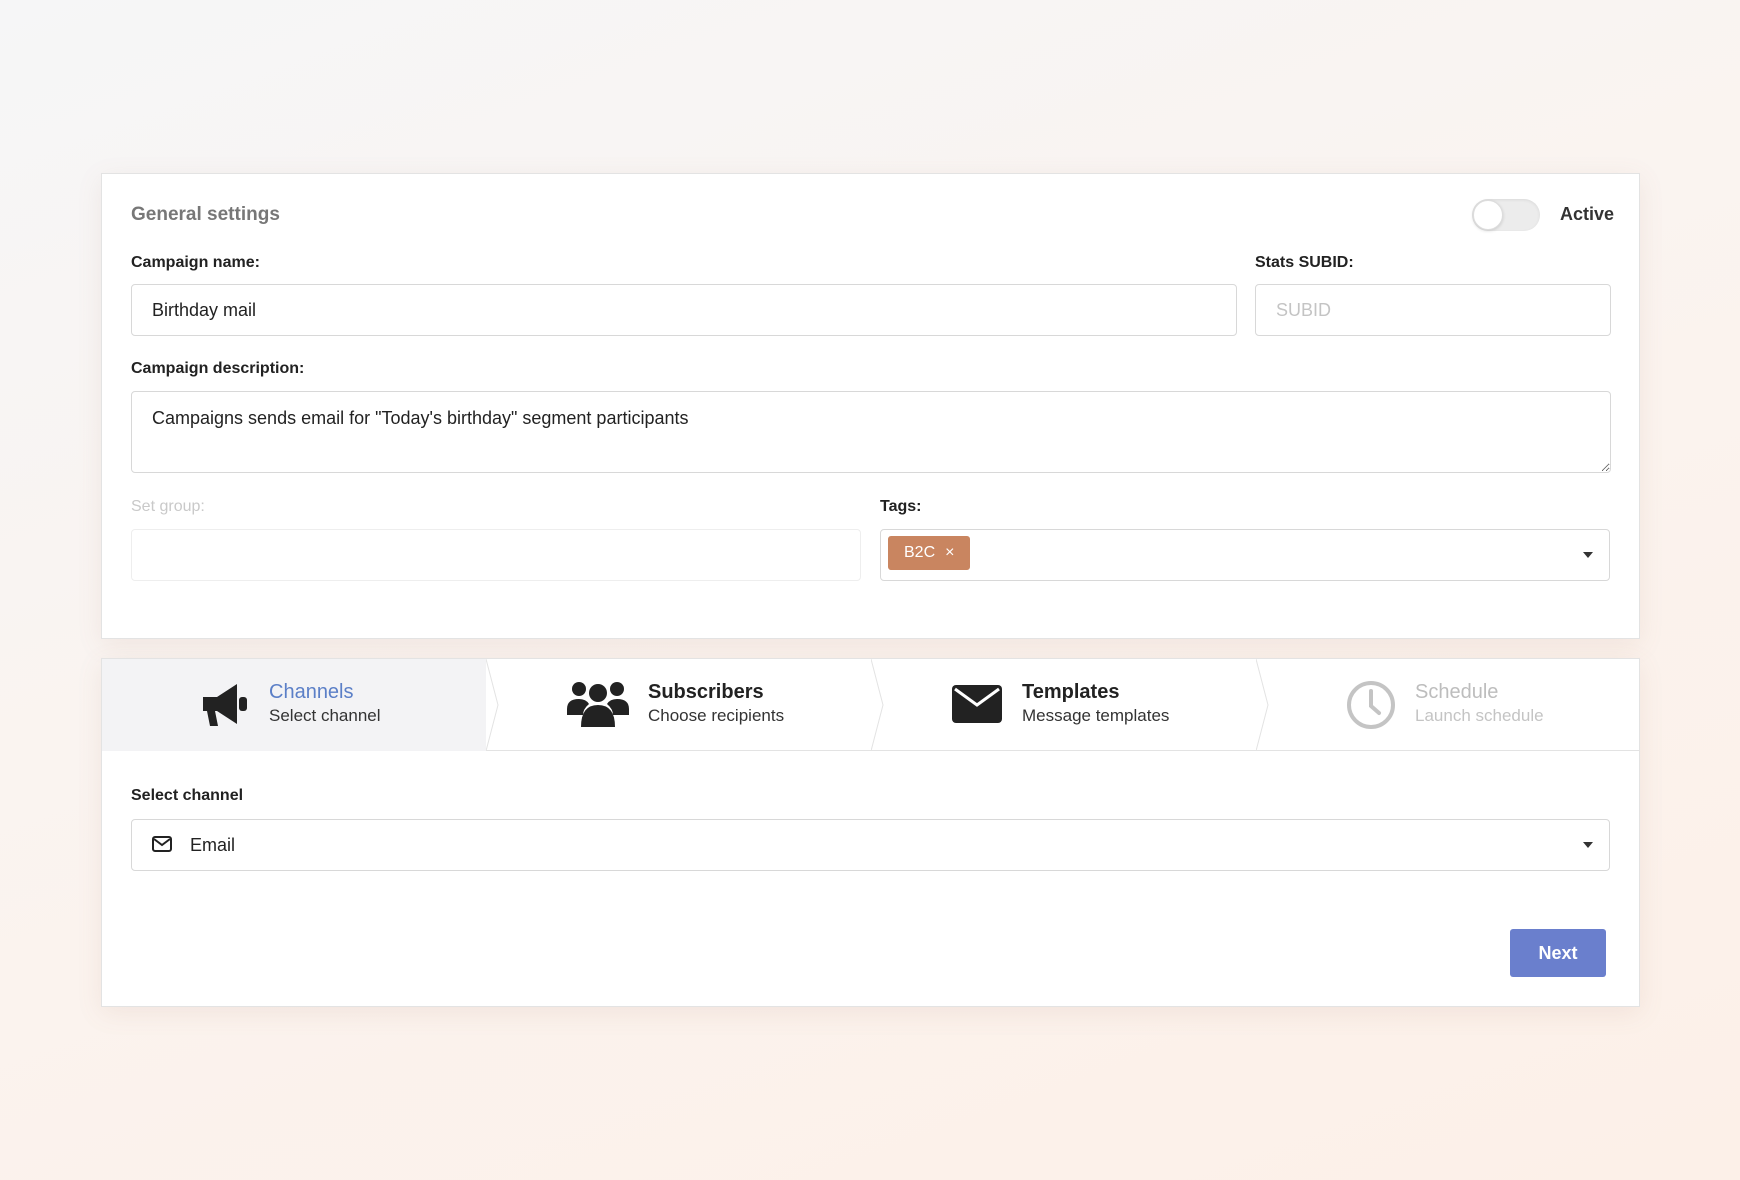 This screenshot has width=1740, height=1180. I want to click on envelope-icon, so click(977, 704).